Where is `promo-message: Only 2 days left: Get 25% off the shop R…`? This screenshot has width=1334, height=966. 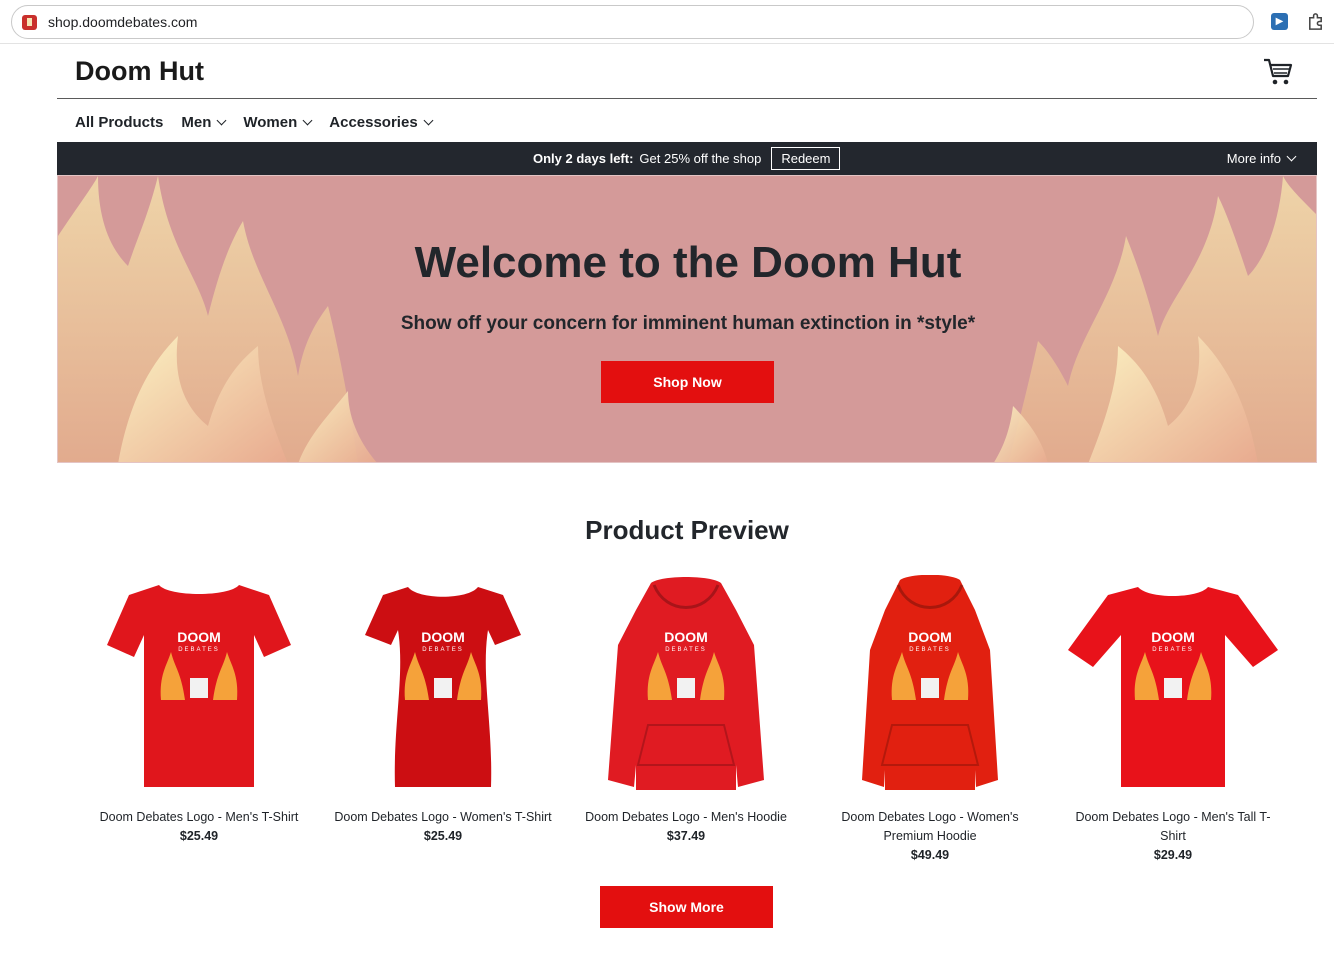 promo-message: Only 2 days left: Get 25% off the shop R… is located at coordinates (687, 158).